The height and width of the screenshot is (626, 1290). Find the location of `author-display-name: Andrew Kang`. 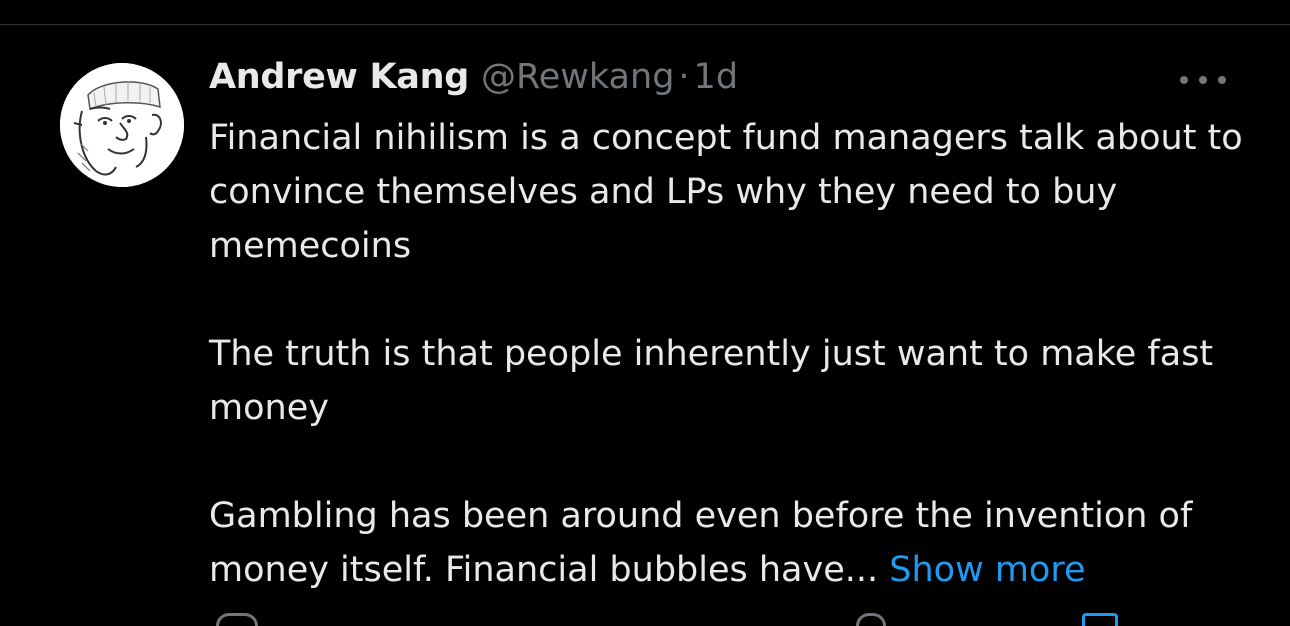

author-display-name: Andrew Kang is located at coordinates (339, 77).